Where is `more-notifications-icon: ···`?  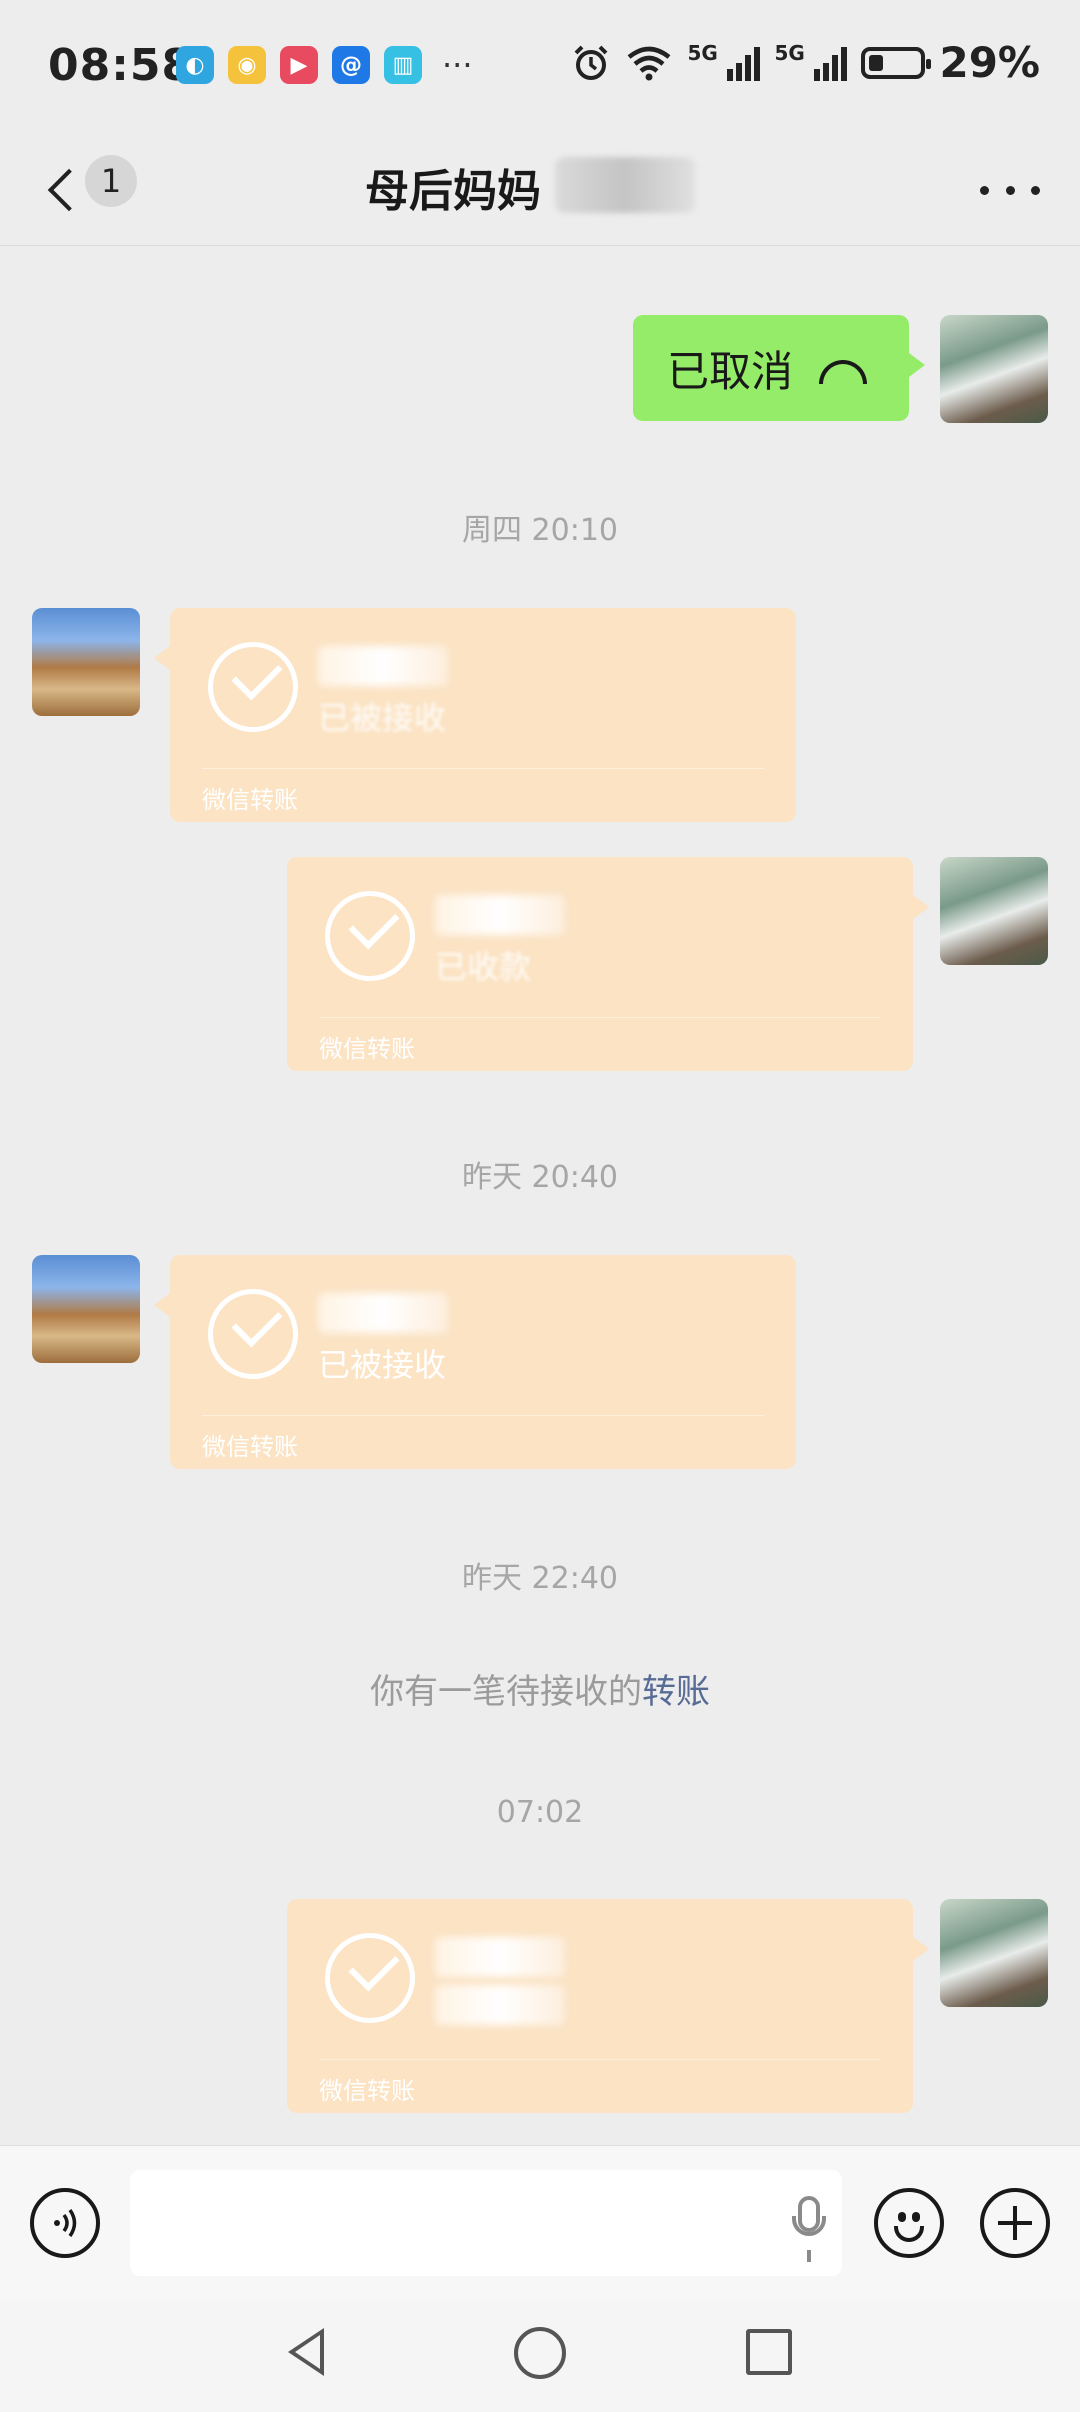
more-notifications-icon: ··· is located at coordinates (457, 65).